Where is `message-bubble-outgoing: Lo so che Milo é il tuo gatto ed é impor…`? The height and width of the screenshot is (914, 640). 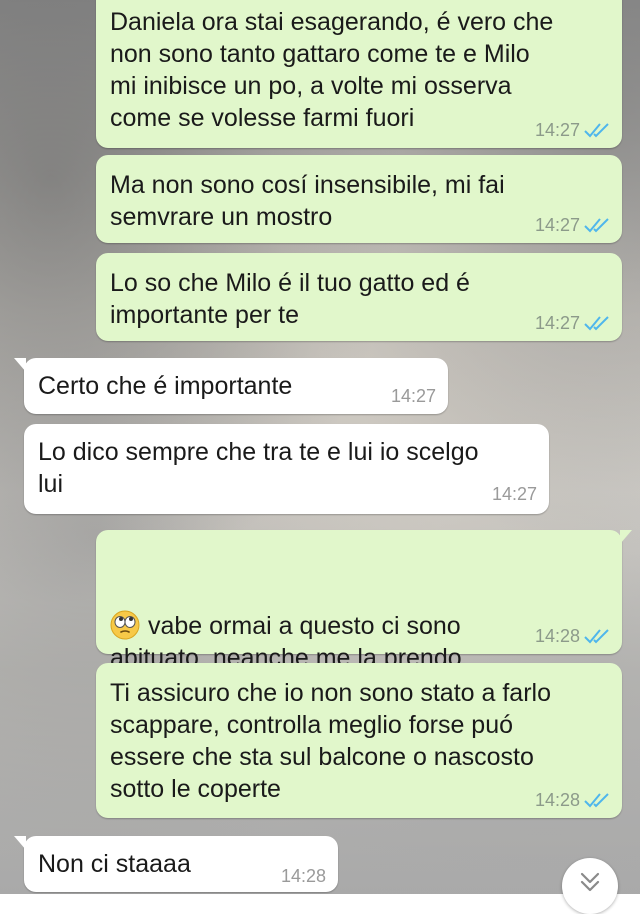
message-bubble-outgoing: Lo so che Milo é il tuo gatto ed é impor… is located at coordinates (359, 297).